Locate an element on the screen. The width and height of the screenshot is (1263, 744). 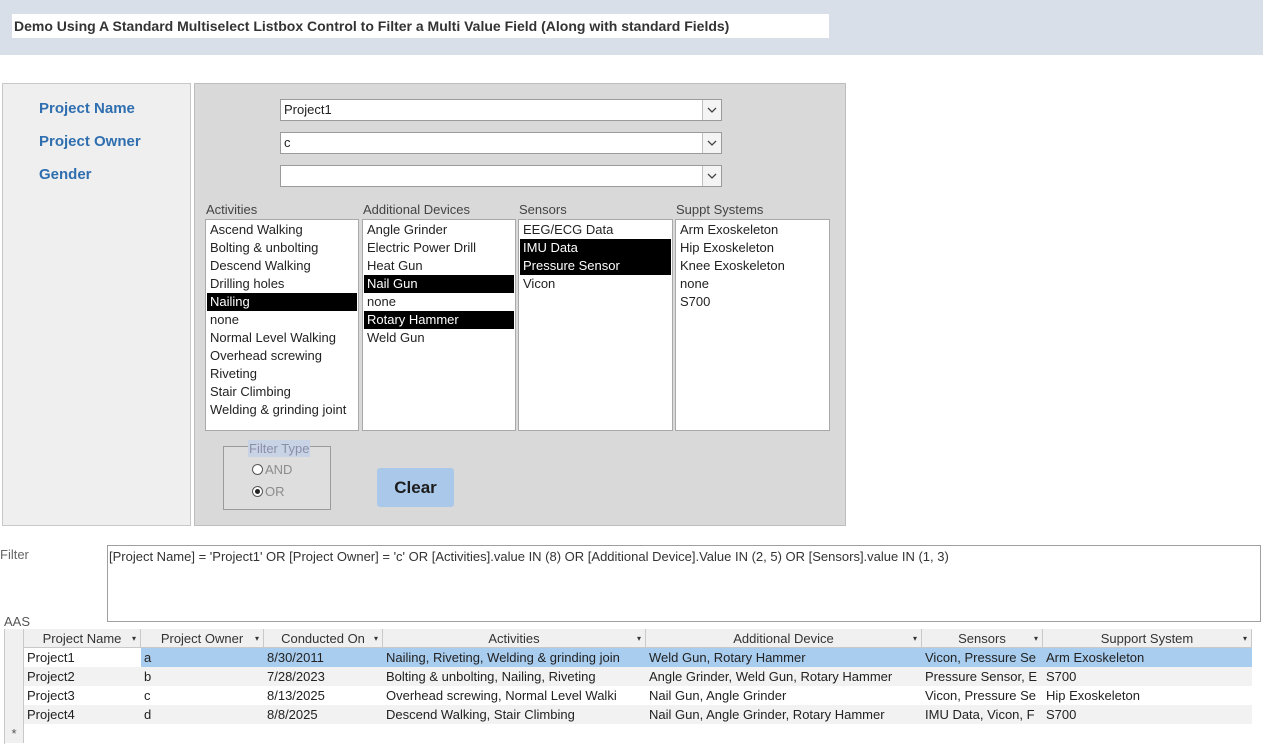
list-item: Weld Gun is located at coordinates (439, 338).